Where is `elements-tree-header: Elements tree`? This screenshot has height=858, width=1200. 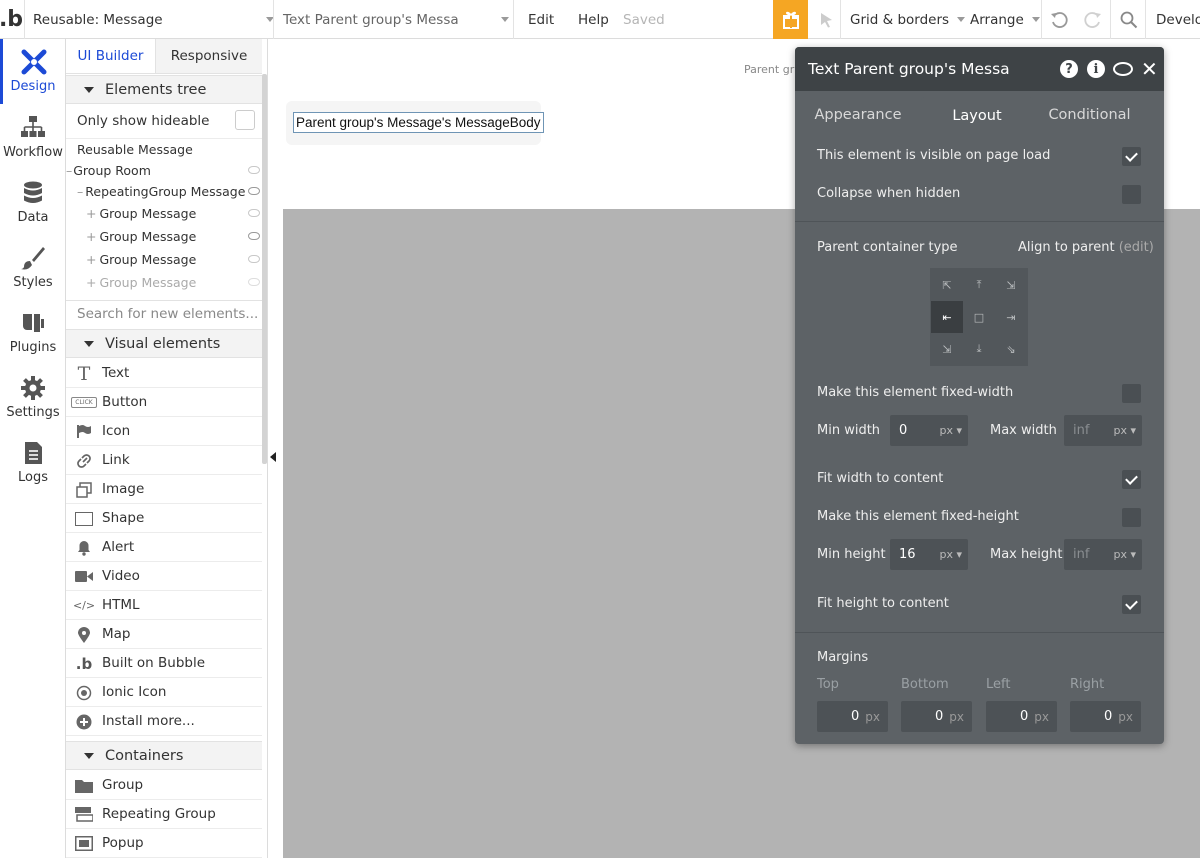 elements-tree-header: Elements tree is located at coordinates (164, 89).